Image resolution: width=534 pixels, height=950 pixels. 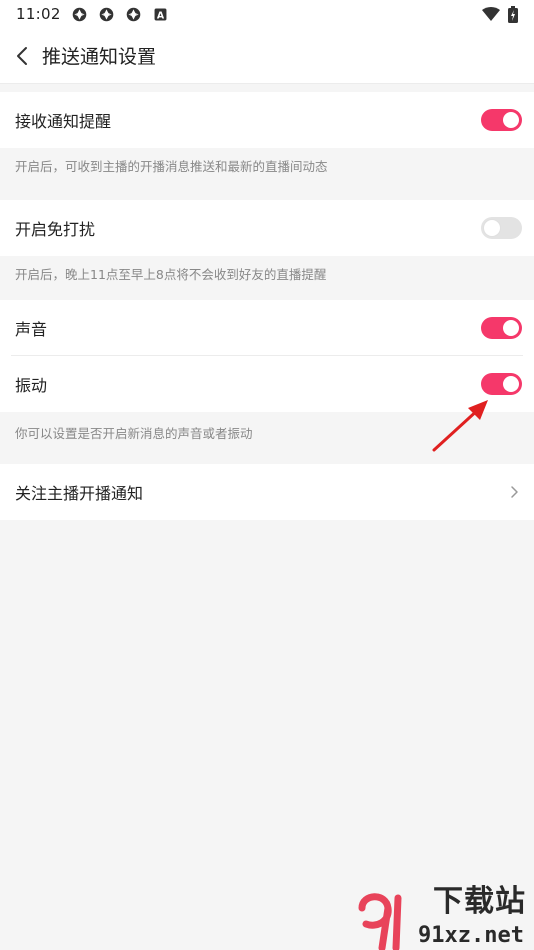 What do you see at coordinates (501, 328) in the screenshot?
I see `sound-toggle` at bounding box center [501, 328].